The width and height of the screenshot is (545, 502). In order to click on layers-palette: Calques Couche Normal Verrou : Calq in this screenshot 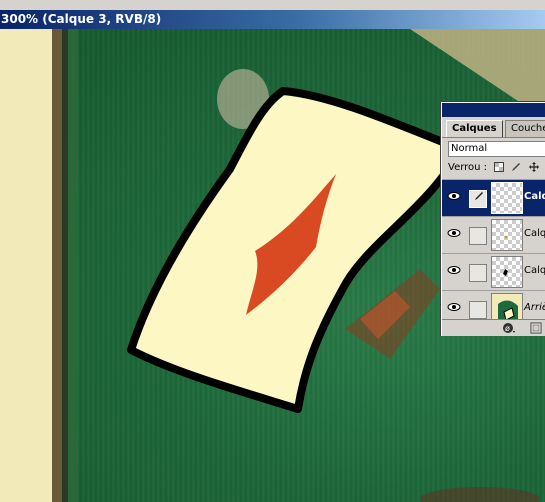, I will do `click(493, 219)`.